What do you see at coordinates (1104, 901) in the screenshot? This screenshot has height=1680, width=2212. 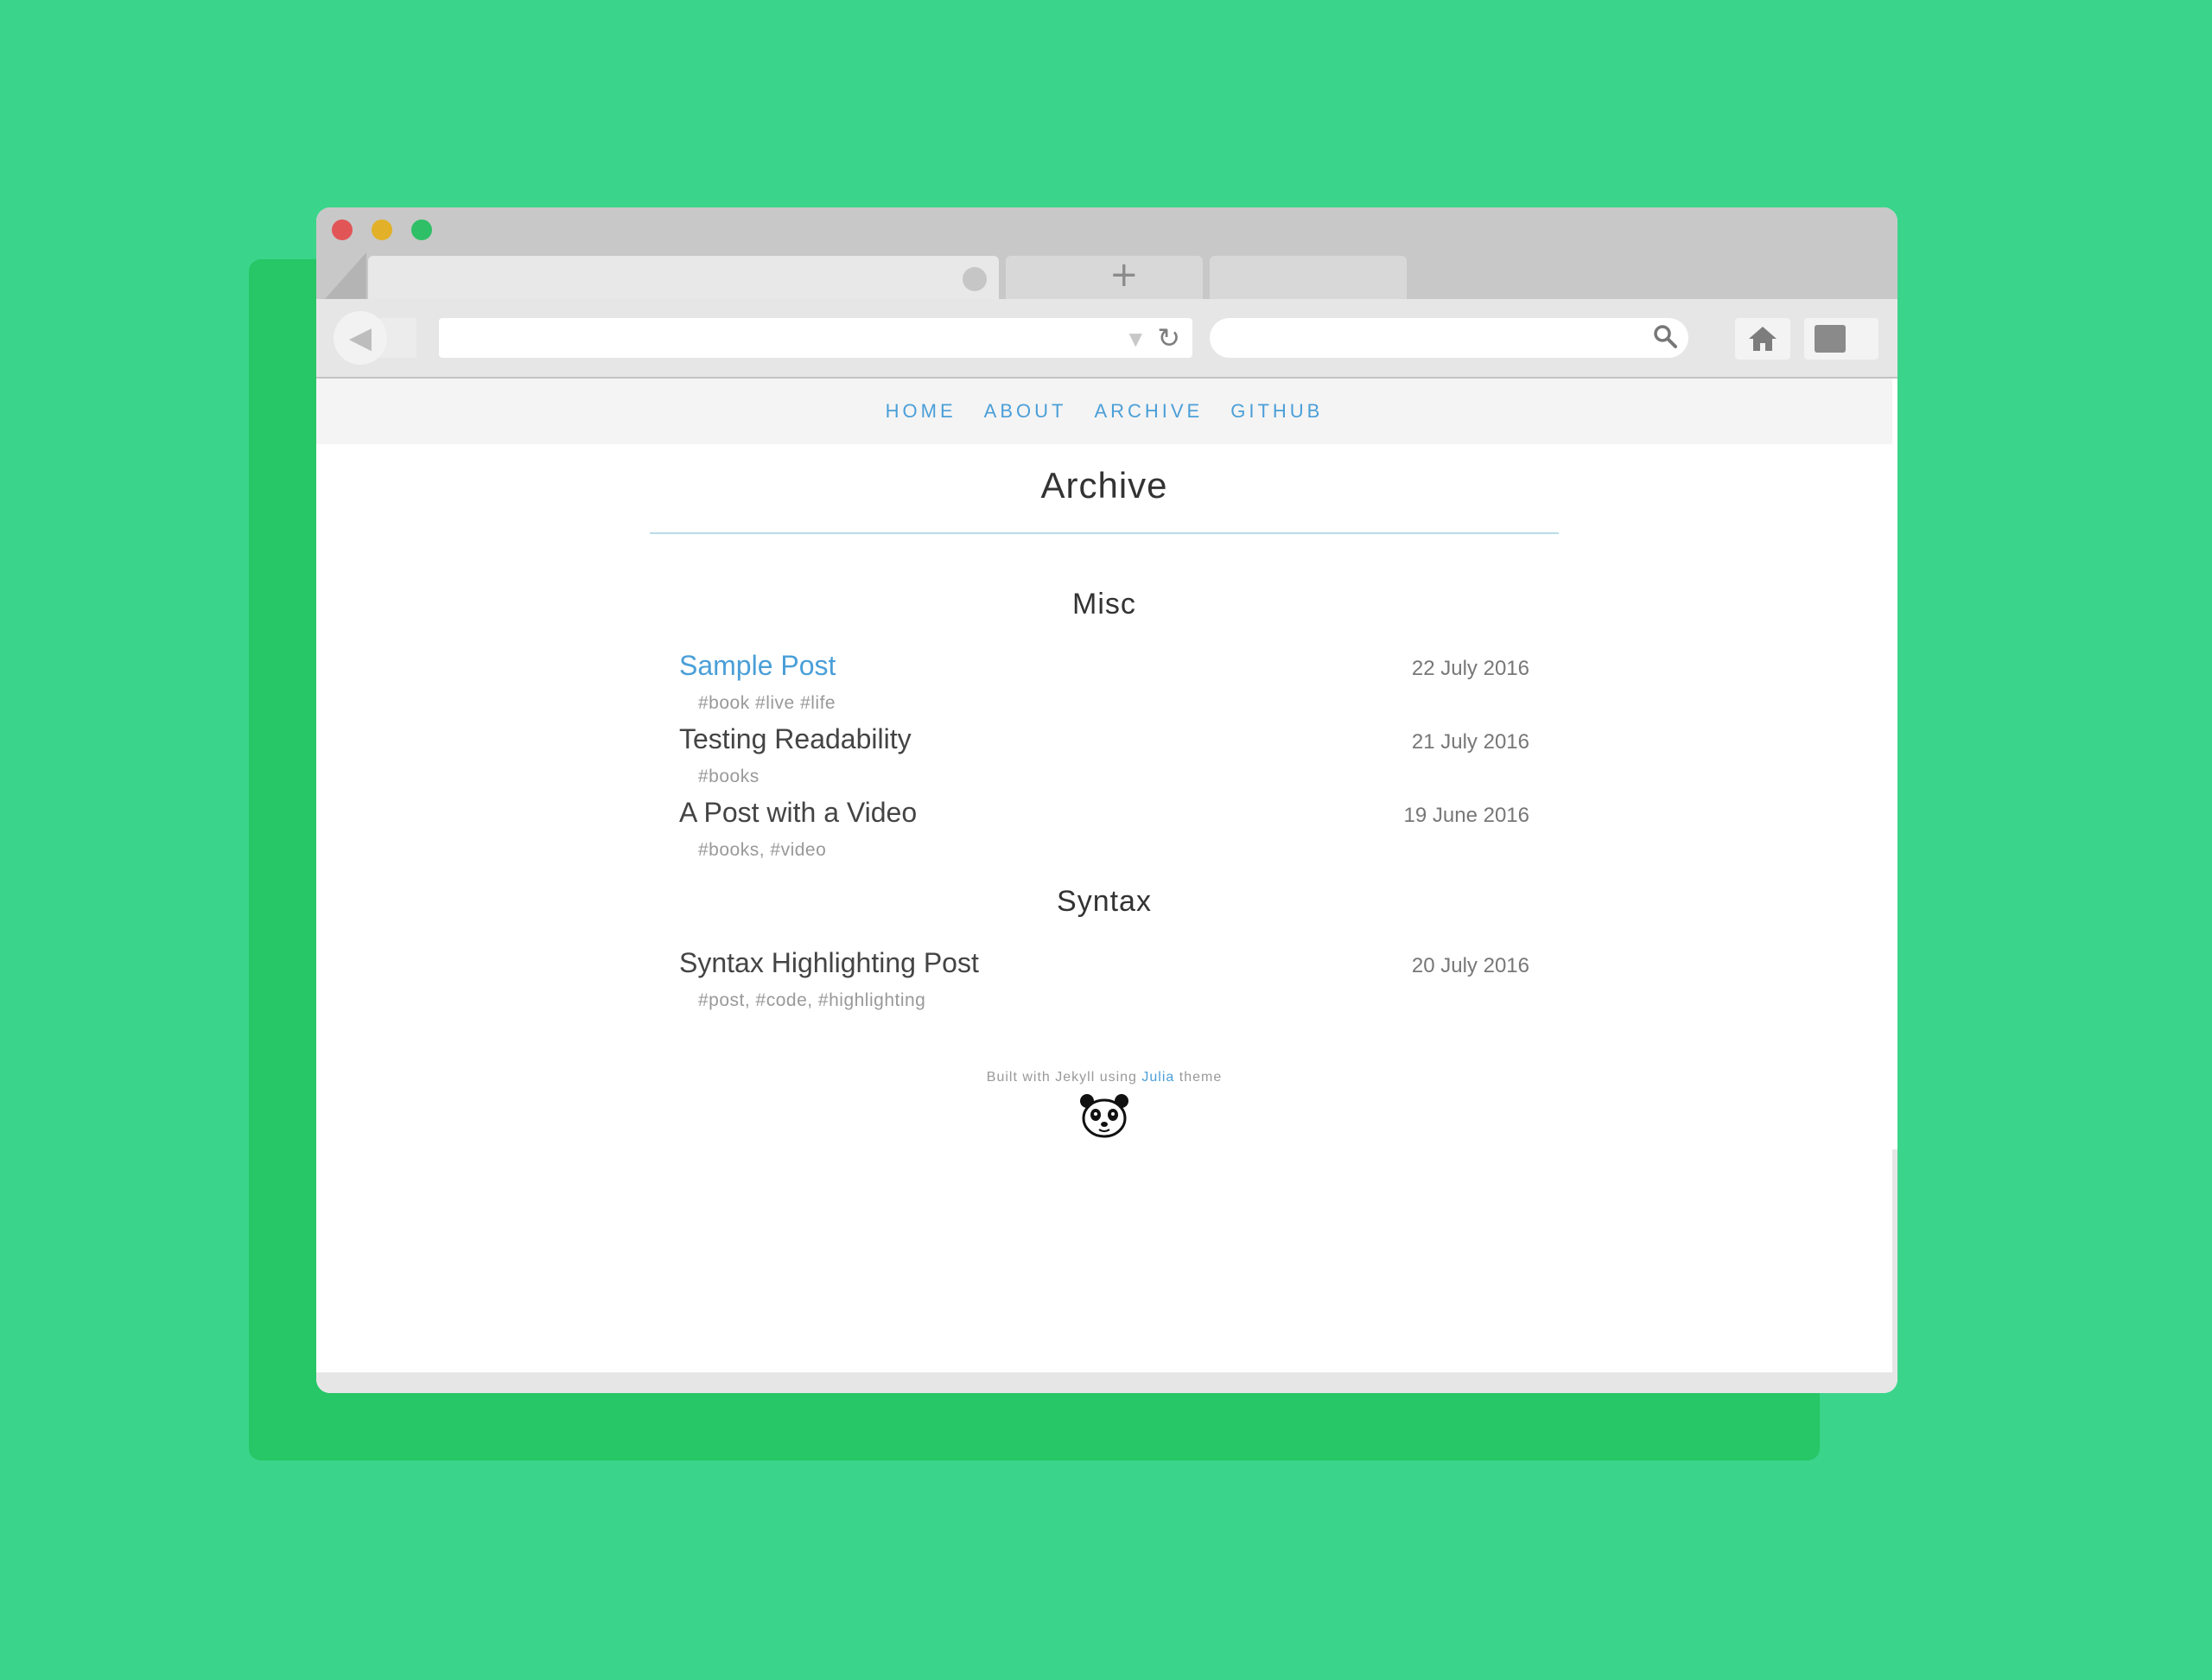 I see `section-heading-syntax: Syntax` at bounding box center [1104, 901].